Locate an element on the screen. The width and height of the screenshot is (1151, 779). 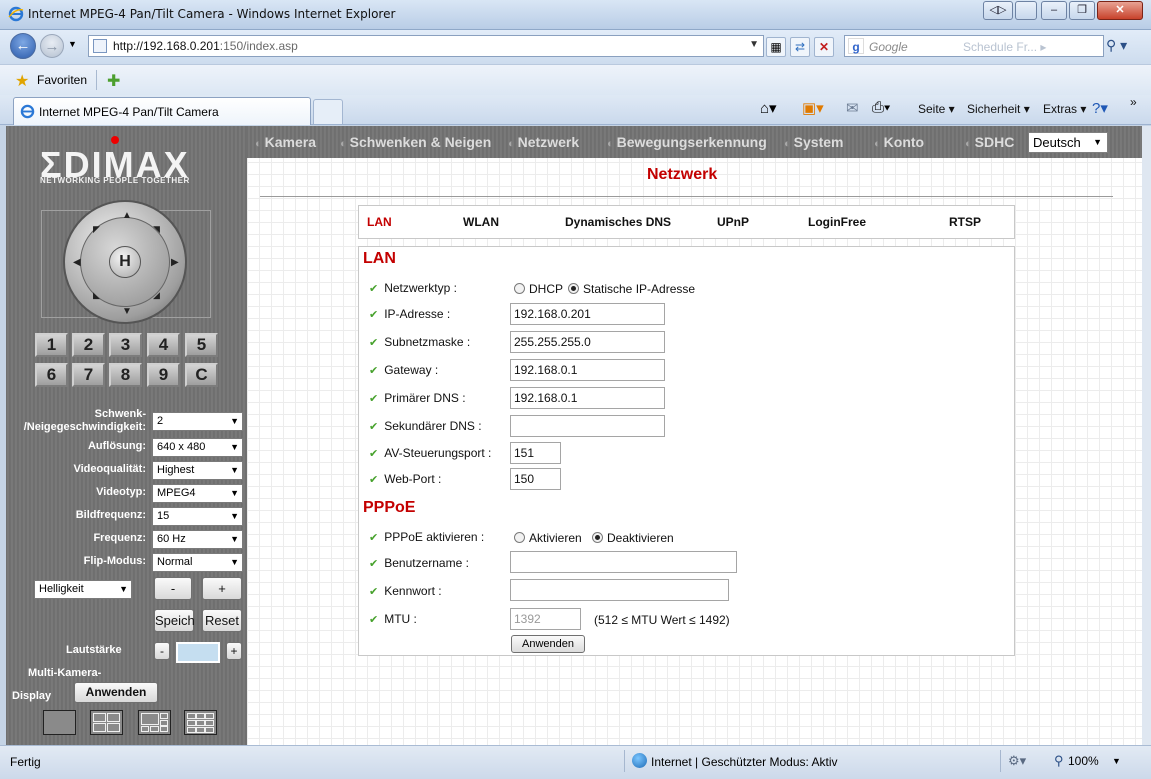
volume-up-button: + is located at coordinates (234, 651).